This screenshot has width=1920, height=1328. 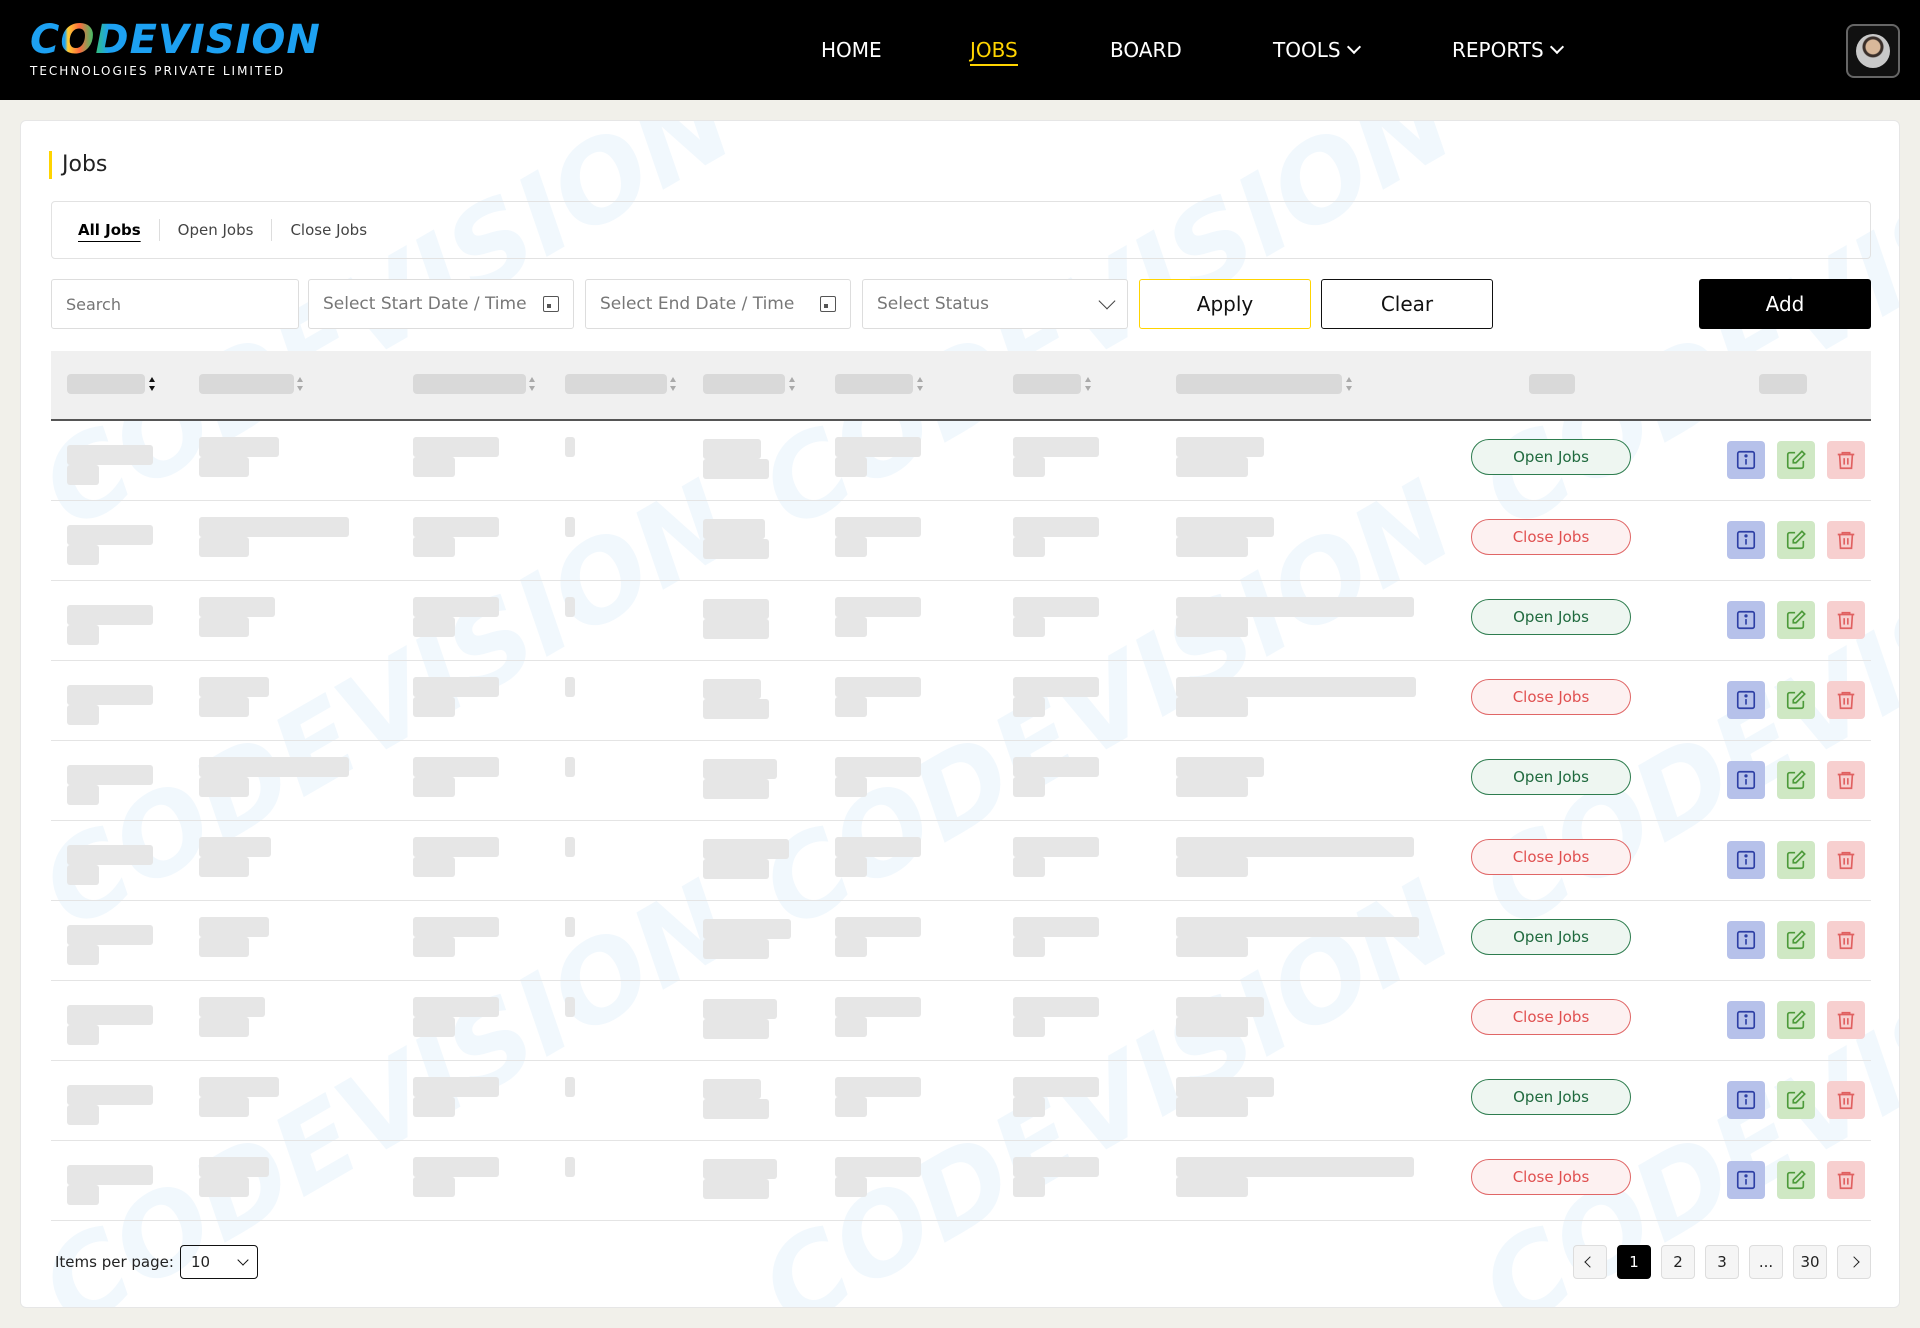 What do you see at coordinates (1678, 1262) in the screenshot?
I see `pagination-page: 2` at bounding box center [1678, 1262].